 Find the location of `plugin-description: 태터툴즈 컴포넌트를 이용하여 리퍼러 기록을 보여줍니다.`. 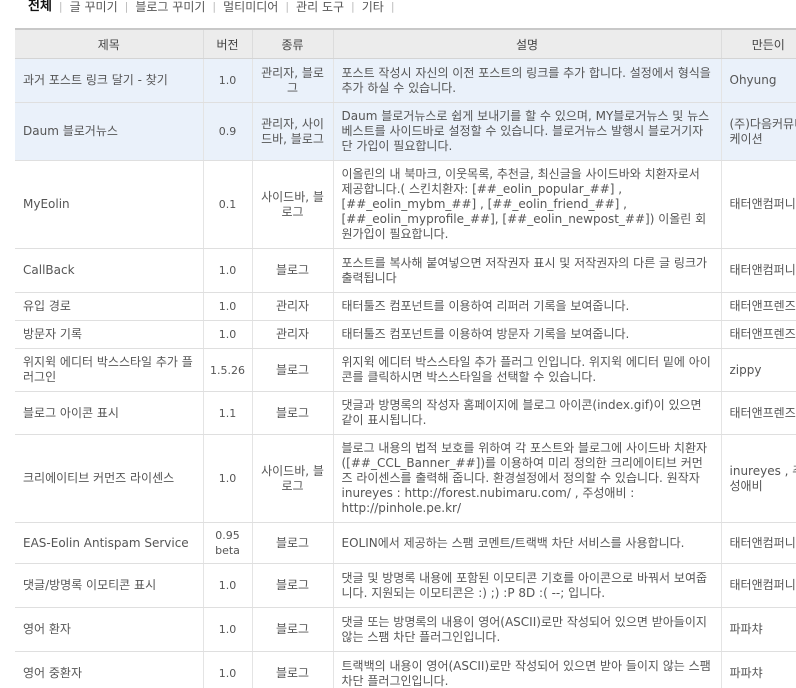

plugin-description: 태터툴즈 컴포넌트를 이용하여 리퍼러 기록을 보여줍니다. is located at coordinates (526, 306).